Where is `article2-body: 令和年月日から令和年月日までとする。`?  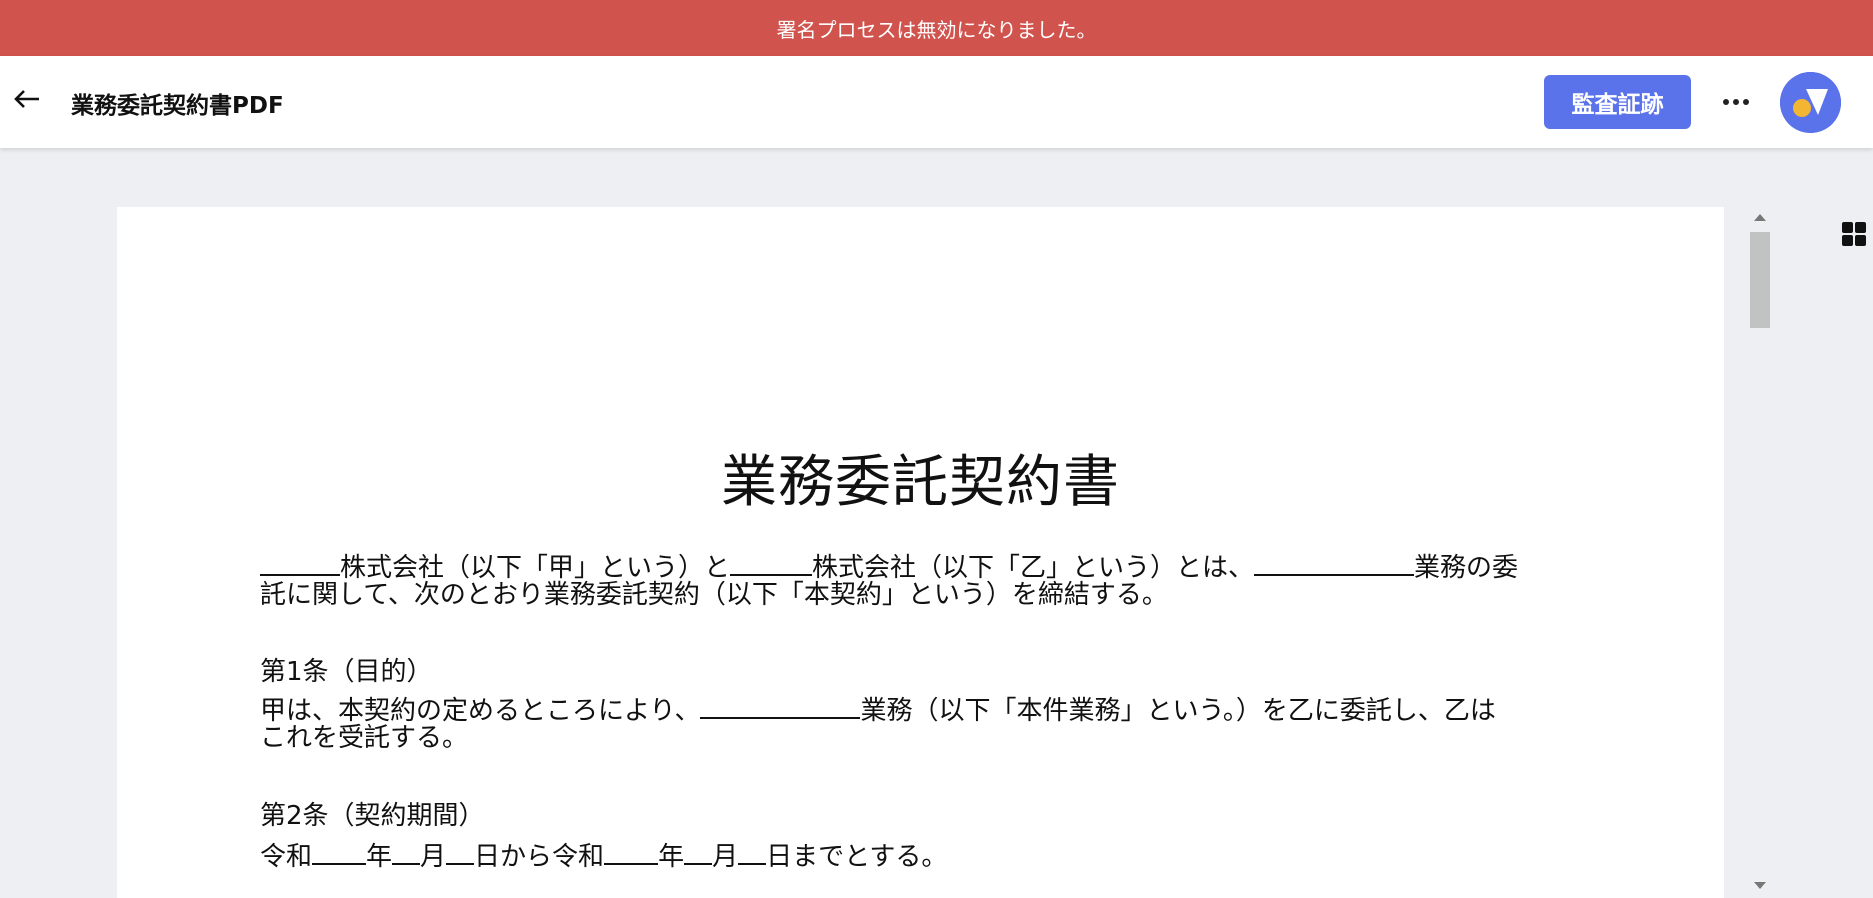
article2-body: 令和年月日から令和年月日までとする。 is located at coordinates (604, 857).